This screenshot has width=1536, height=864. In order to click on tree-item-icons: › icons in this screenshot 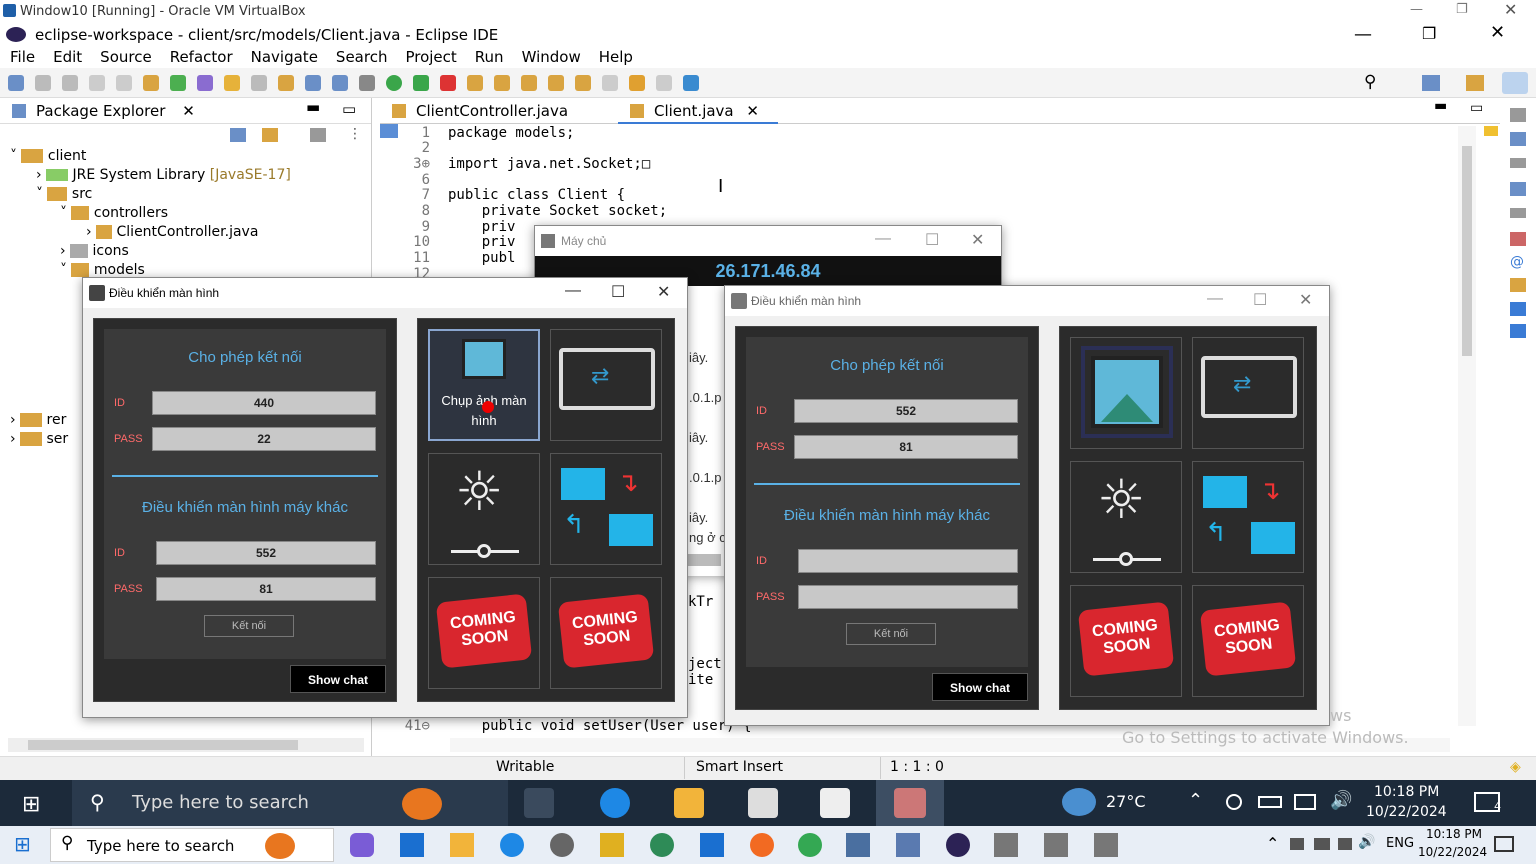, I will do `click(94, 251)`.